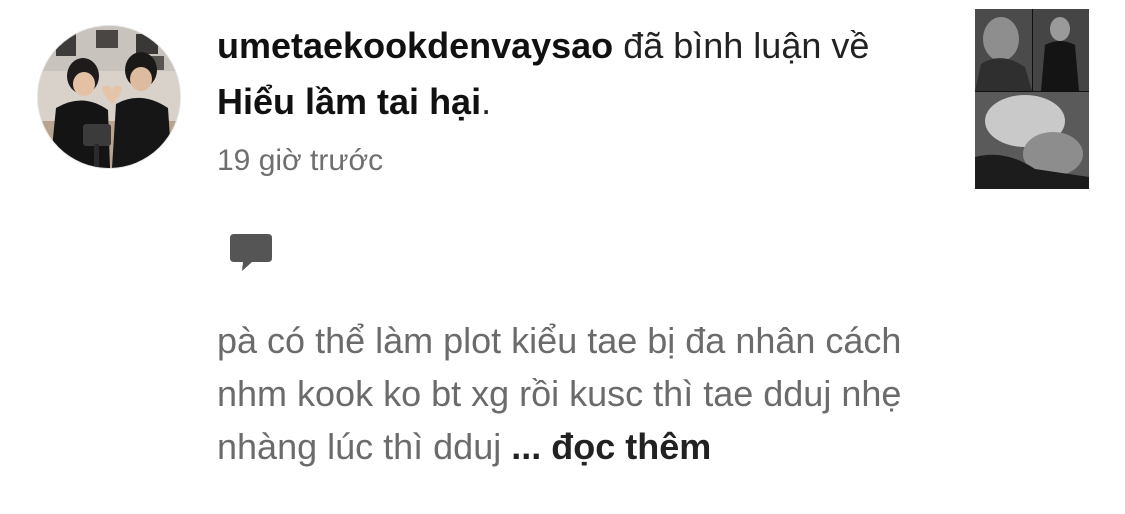 Image resolution: width=1125 pixels, height=514 pixels. I want to click on story-thumbnail, so click(1032, 99).